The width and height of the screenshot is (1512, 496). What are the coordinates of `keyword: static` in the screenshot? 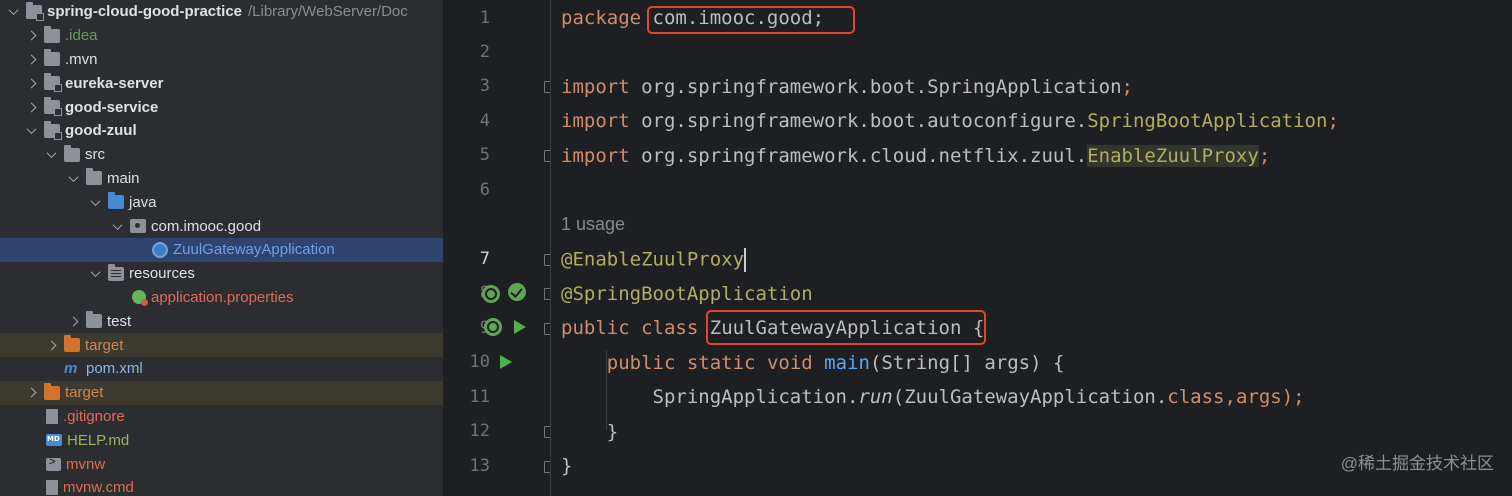 It's located at (721, 363).